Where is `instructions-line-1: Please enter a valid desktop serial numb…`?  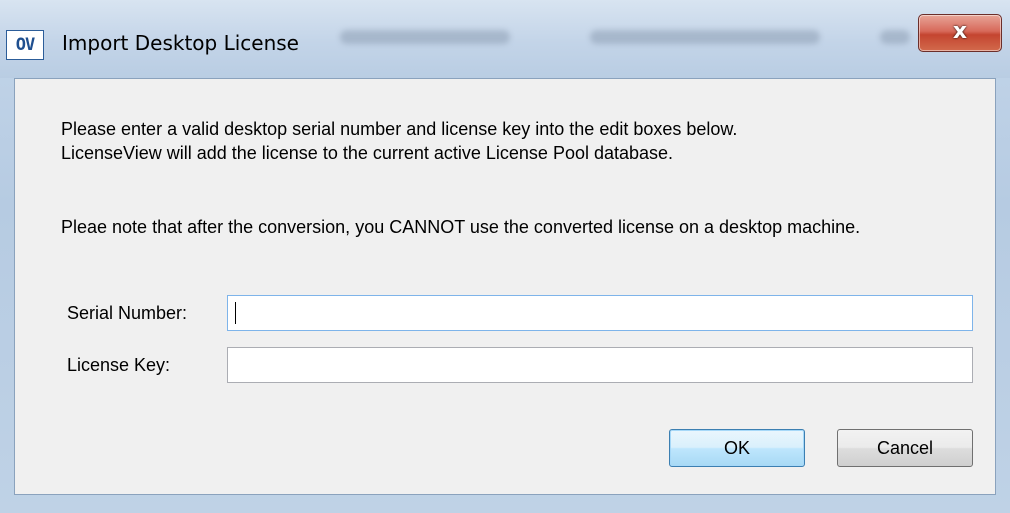 instructions-line-1: Please enter a valid desktop serial numb… is located at coordinates (399, 129).